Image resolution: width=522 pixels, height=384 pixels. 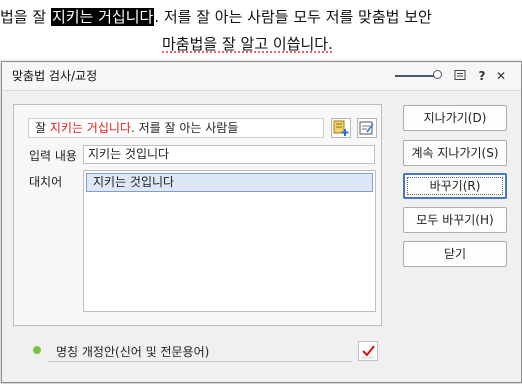 I want to click on document-selected-text: 지키는 거십니다, so click(x=102, y=17).